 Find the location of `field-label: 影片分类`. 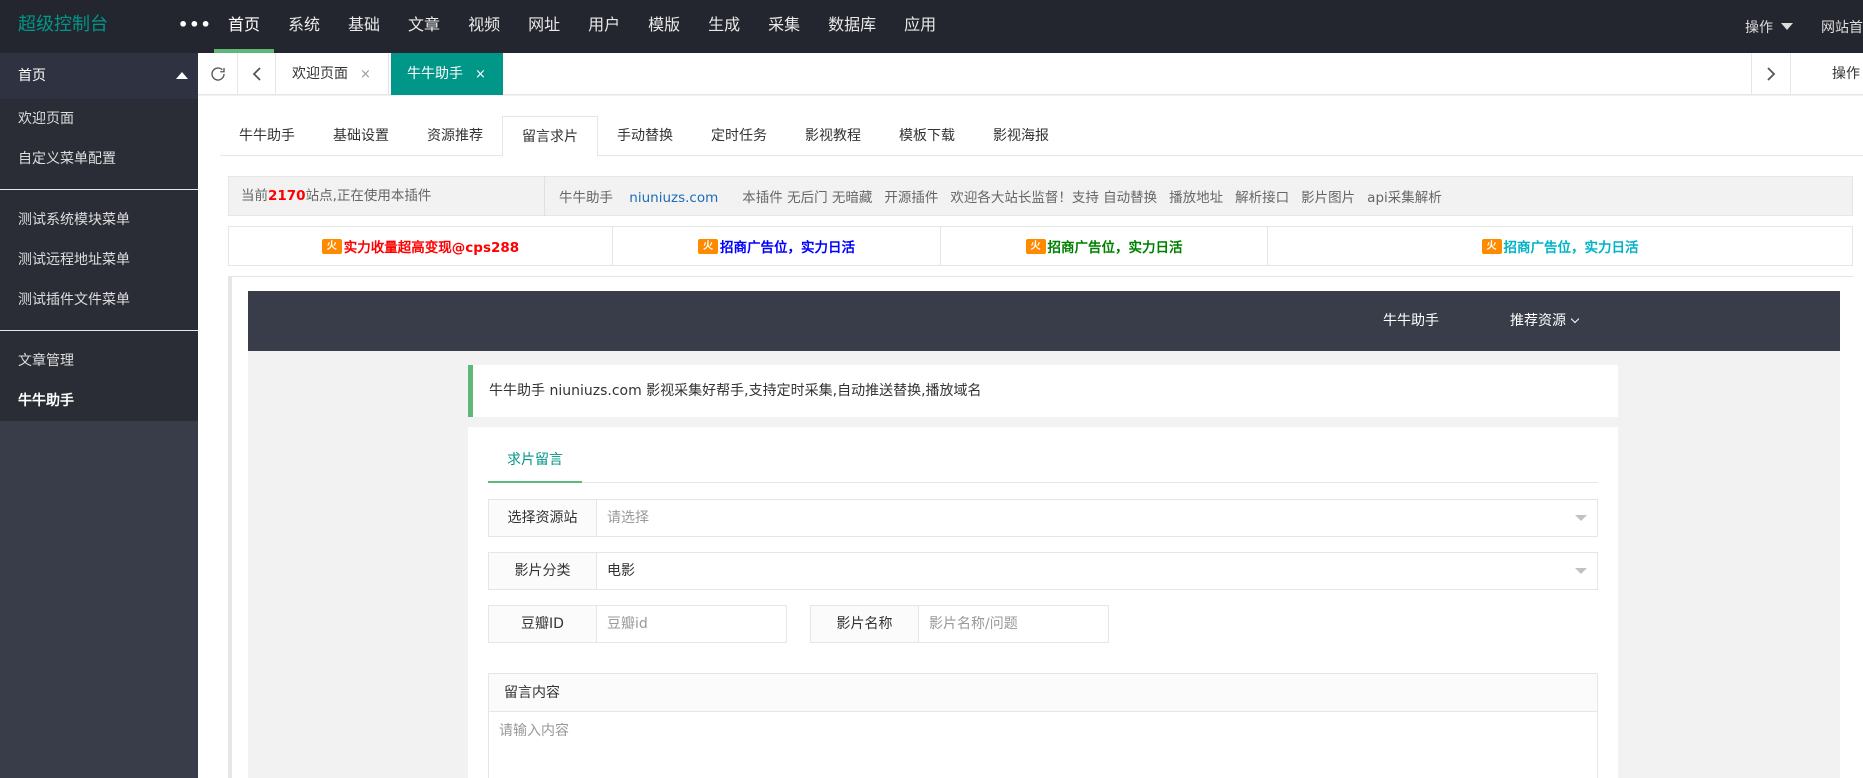

field-label: 影片分类 is located at coordinates (543, 571).